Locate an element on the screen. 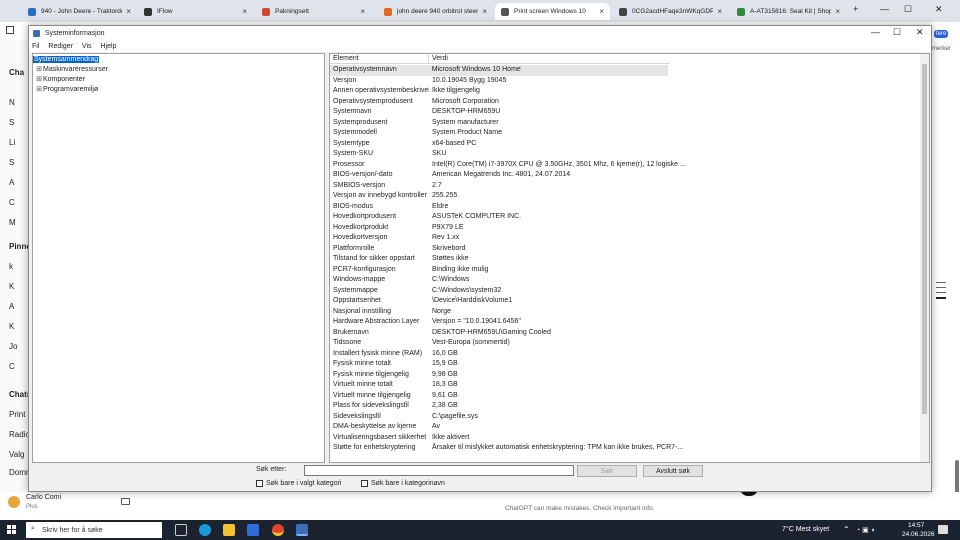  mail-icon is located at coordinates (253, 530).